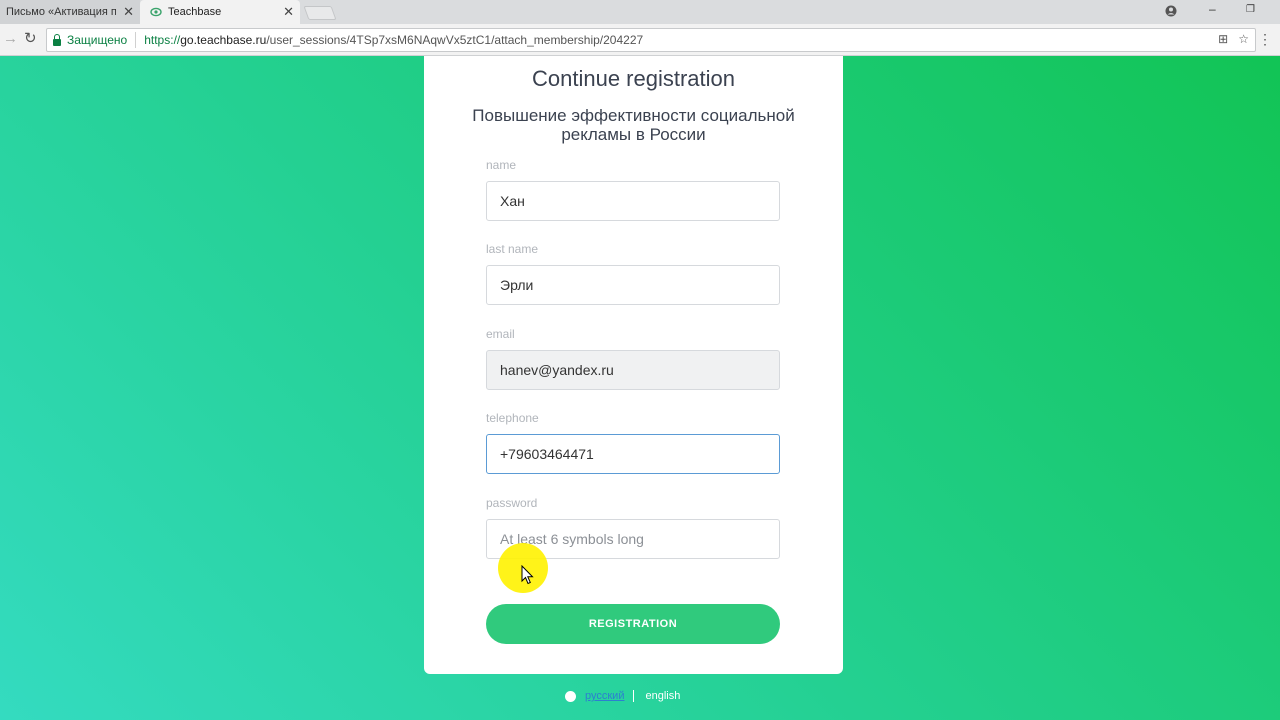 The image size is (1280, 720). I want to click on registration-button: REGISTRATION, so click(633, 624).